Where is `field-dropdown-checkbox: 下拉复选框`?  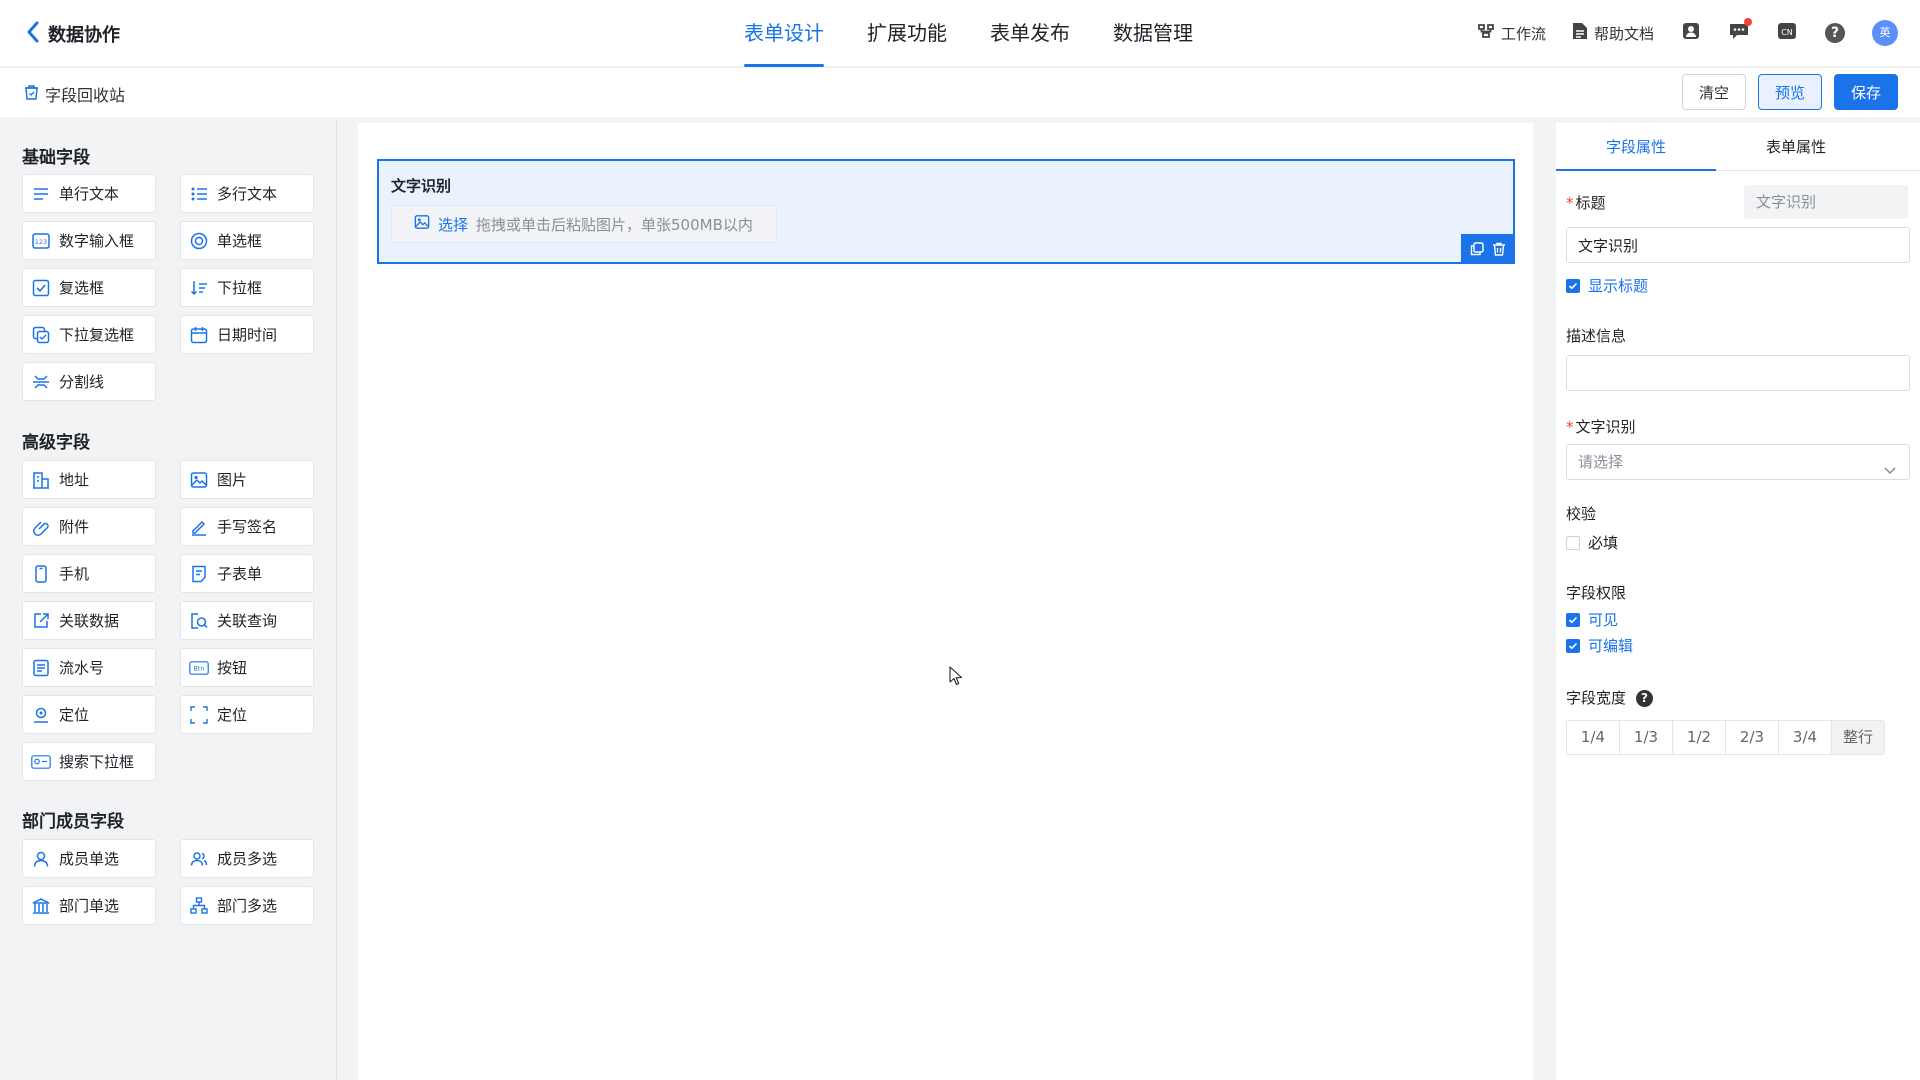 field-dropdown-checkbox: 下拉复选框 is located at coordinates (89, 334).